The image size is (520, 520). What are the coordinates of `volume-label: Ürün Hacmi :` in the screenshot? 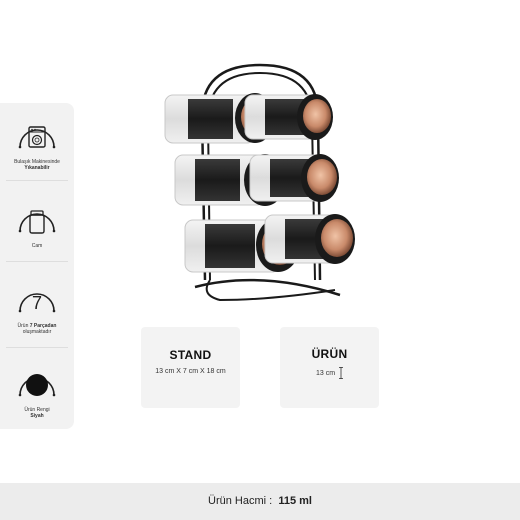 It's located at (240, 501).